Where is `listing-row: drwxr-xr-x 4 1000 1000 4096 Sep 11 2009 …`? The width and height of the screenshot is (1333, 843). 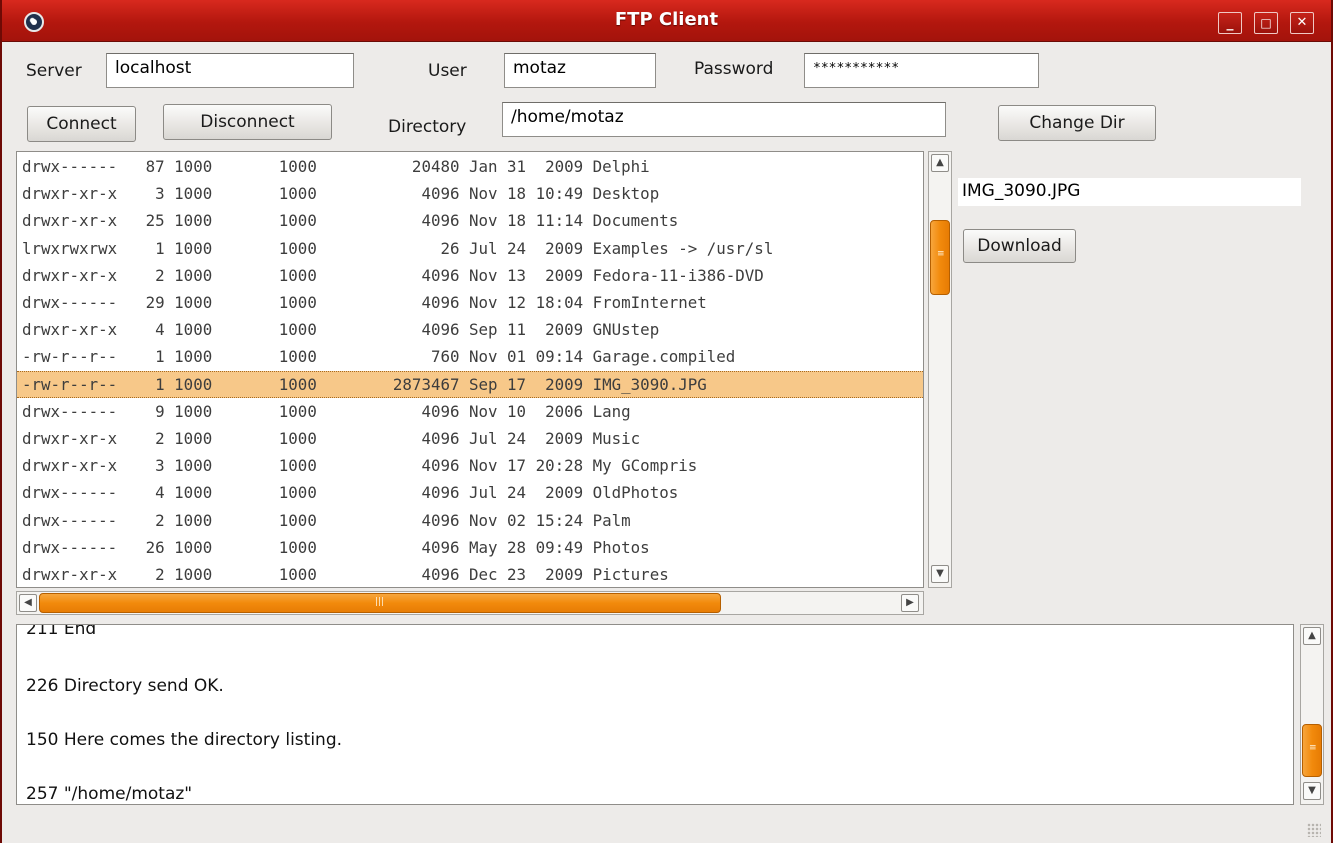 listing-row: drwxr-xr-x 4 1000 1000 4096 Sep 11 2009 … is located at coordinates (470, 329).